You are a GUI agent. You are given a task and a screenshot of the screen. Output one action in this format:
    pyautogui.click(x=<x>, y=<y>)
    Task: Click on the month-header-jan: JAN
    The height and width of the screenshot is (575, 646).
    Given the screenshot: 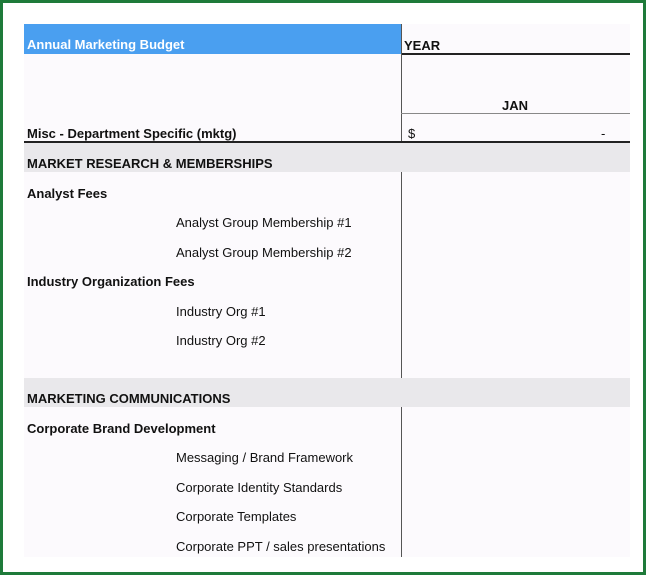 What is the action you would take?
    pyautogui.click(x=515, y=105)
    